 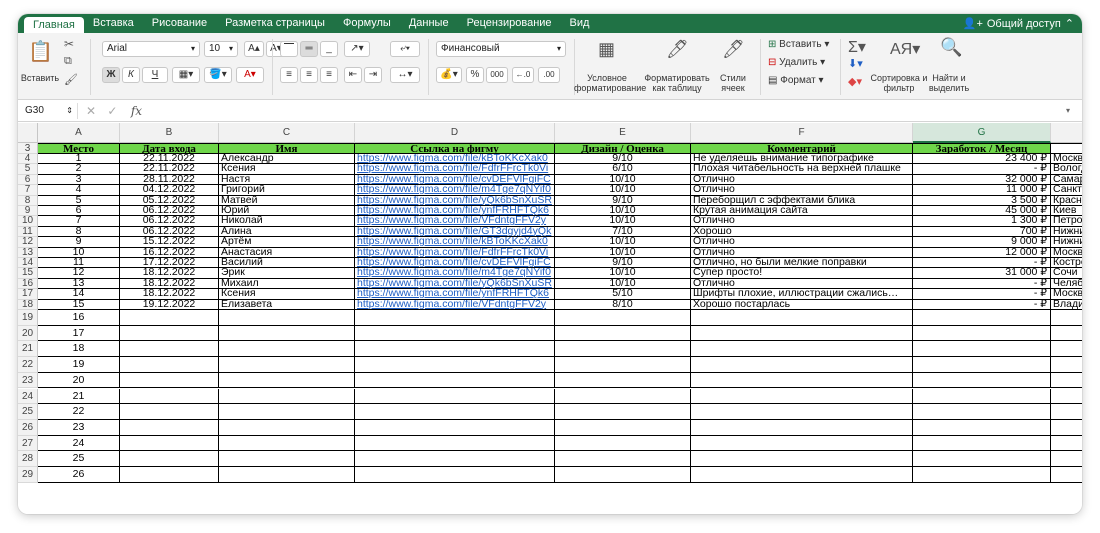 I want to click on tab-page-layout: Разметка страницы, so click(x=275, y=23).